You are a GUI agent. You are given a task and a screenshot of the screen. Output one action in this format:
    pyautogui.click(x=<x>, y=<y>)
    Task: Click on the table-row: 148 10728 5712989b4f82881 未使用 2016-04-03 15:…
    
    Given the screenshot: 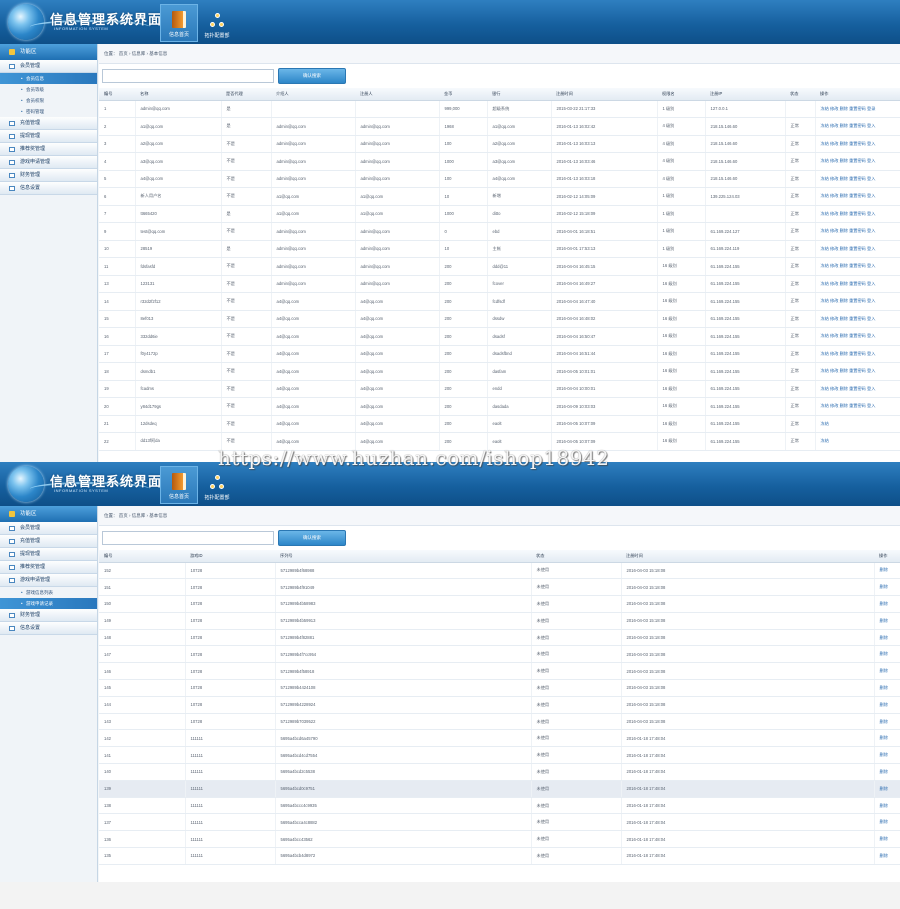 What is the action you would take?
    pyautogui.click(x=499, y=638)
    